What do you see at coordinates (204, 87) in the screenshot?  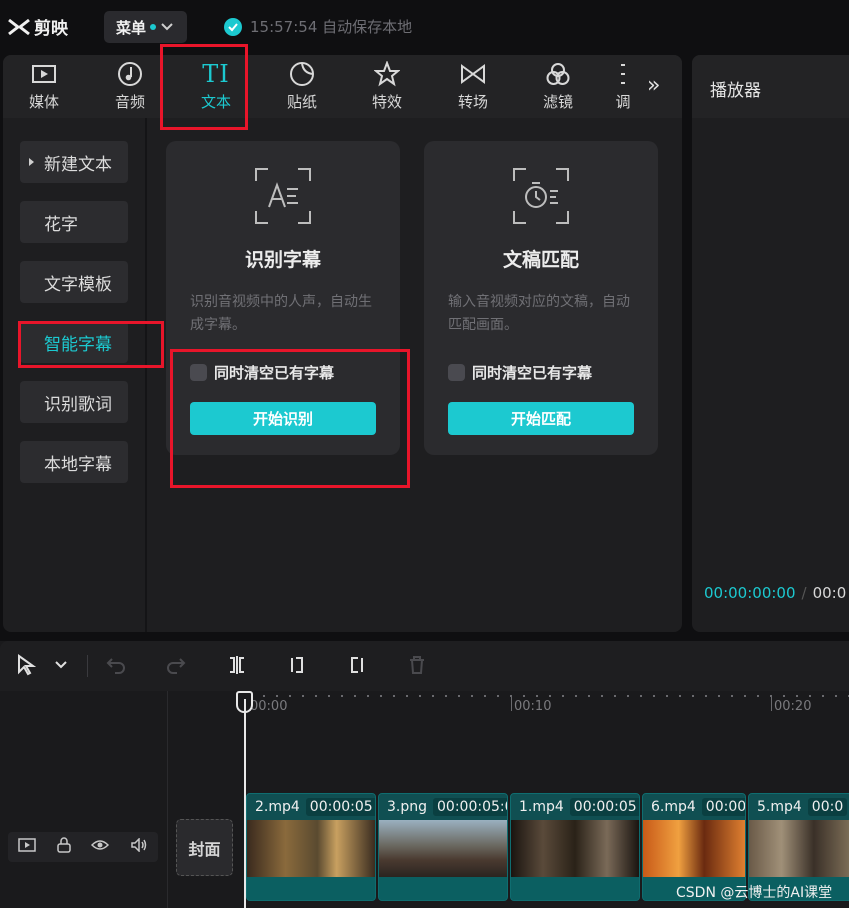 I see `annotation-box-text-tab` at bounding box center [204, 87].